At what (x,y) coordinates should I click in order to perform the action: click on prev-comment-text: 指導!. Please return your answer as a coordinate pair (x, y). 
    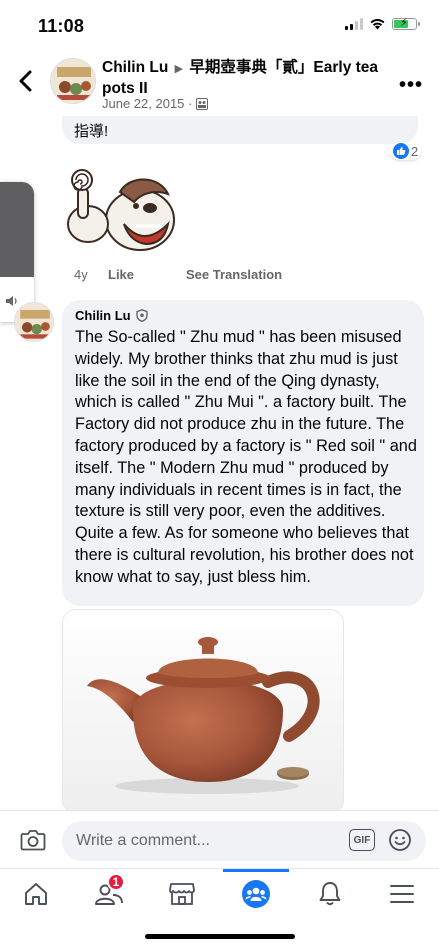
    Looking at the image, I should click on (91, 131).